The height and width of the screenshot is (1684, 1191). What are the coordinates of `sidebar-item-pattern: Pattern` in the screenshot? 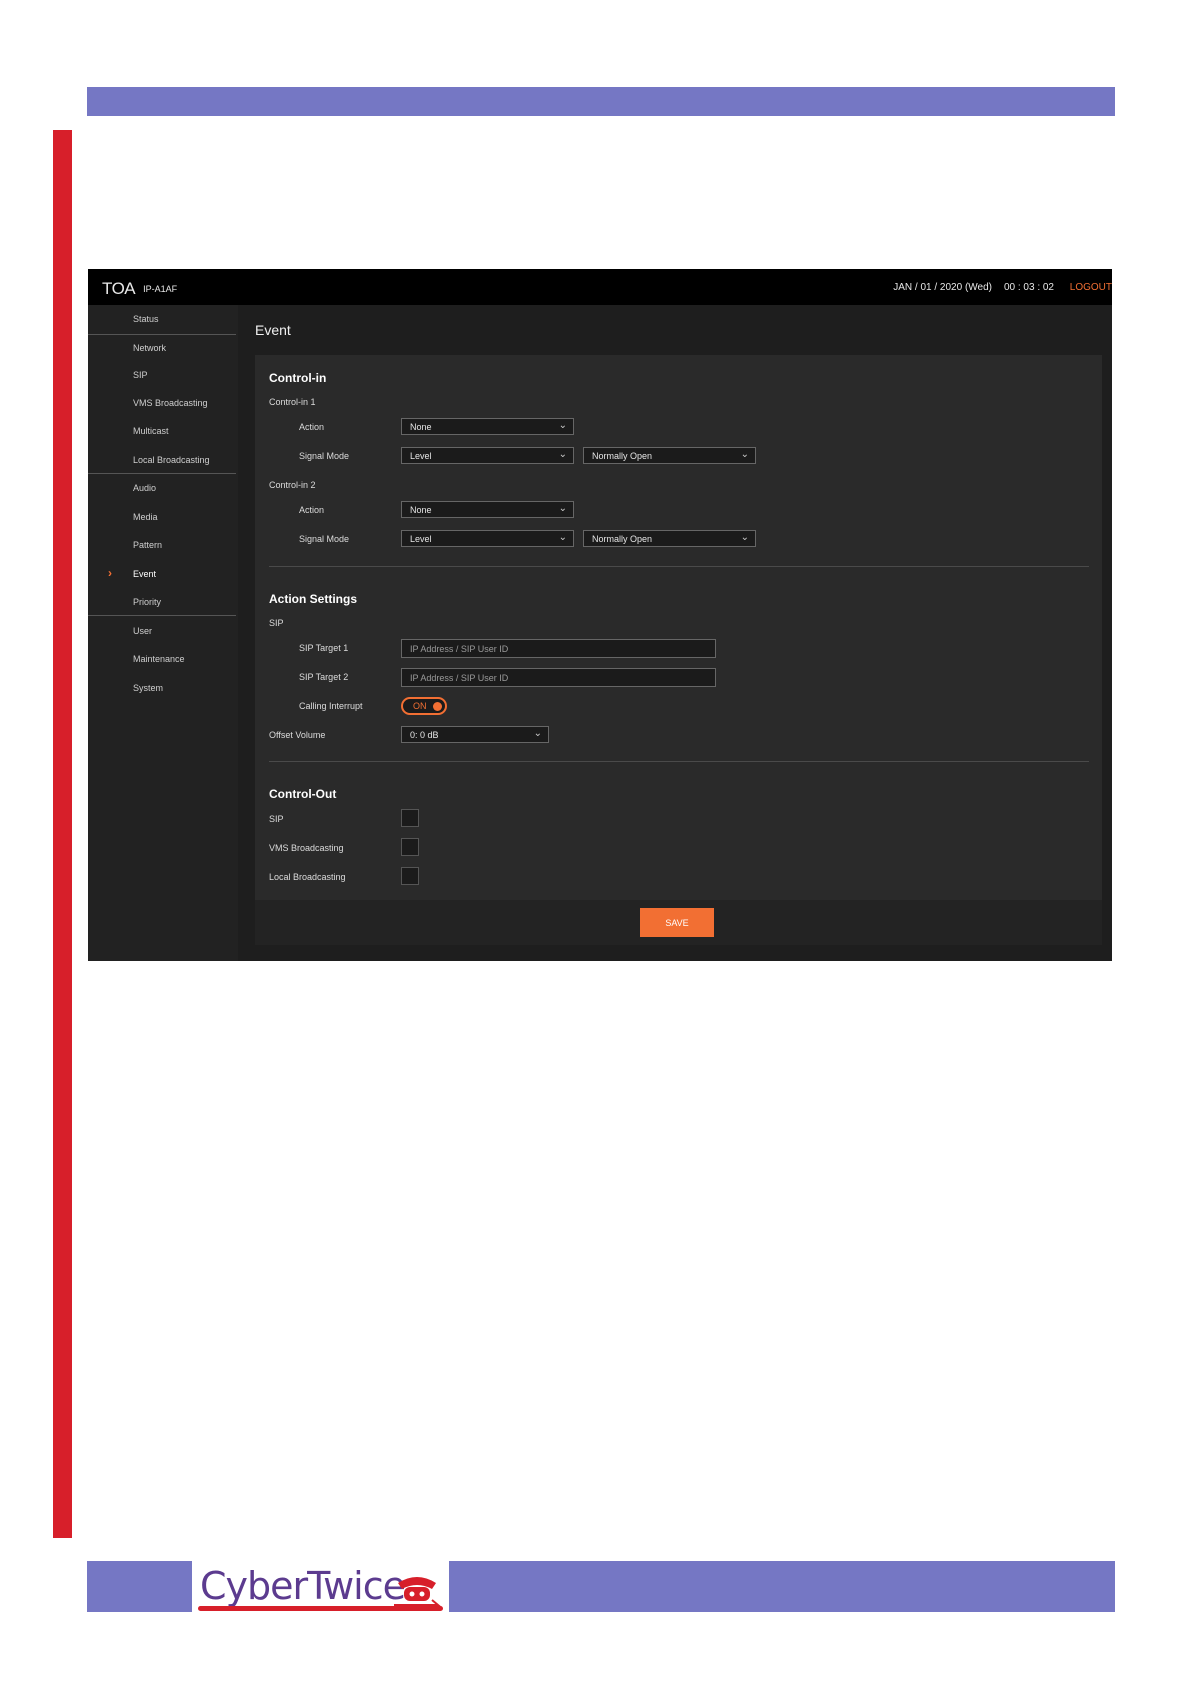 It's located at (162, 545).